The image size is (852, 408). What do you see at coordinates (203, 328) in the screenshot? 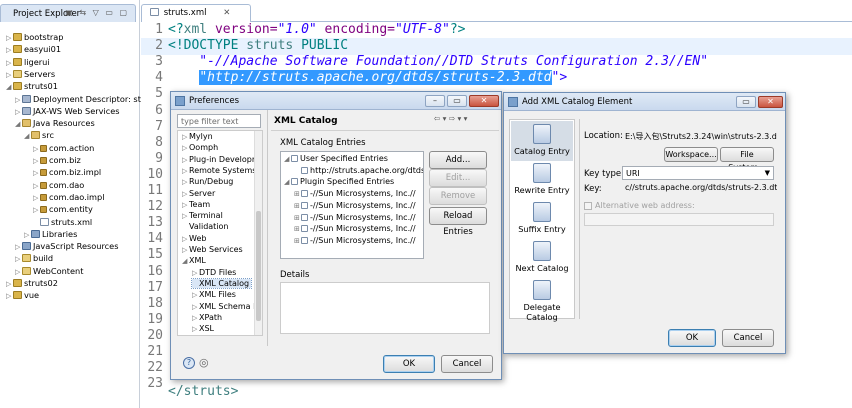
I see `preferences-tree-item: ▷ XSL` at bounding box center [203, 328].